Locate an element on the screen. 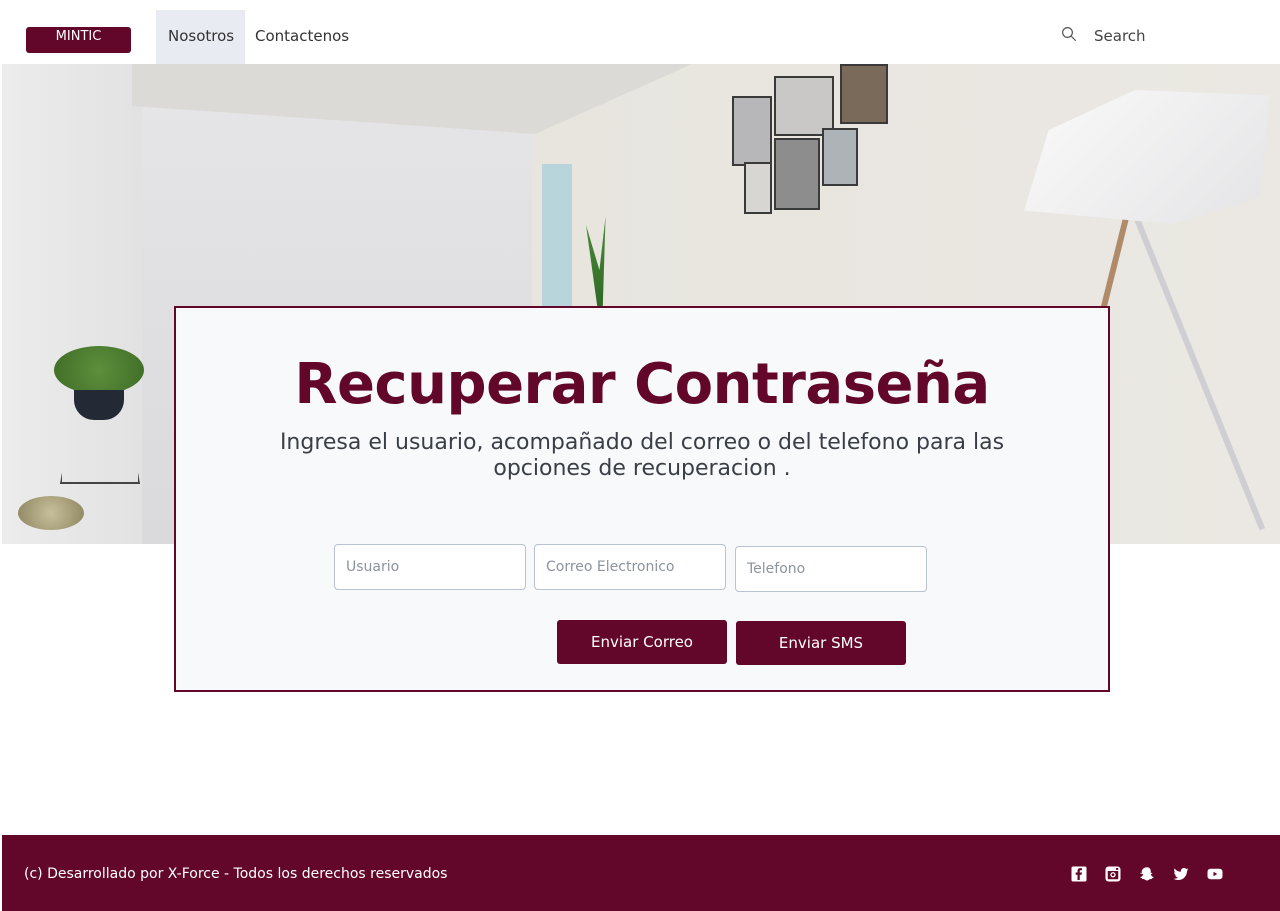  social-links is located at coordinates (1148, 874).